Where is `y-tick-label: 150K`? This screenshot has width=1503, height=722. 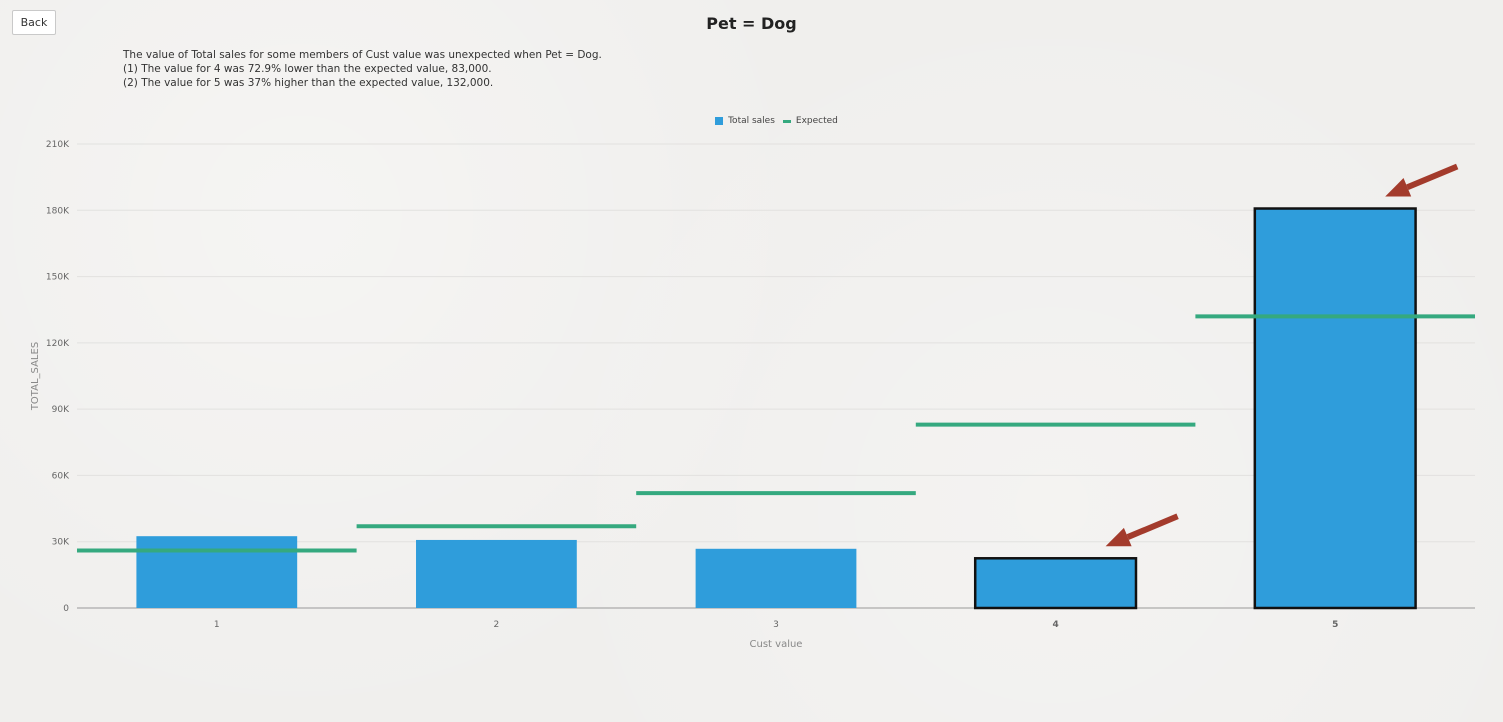
y-tick-label: 150K is located at coordinates (58, 278).